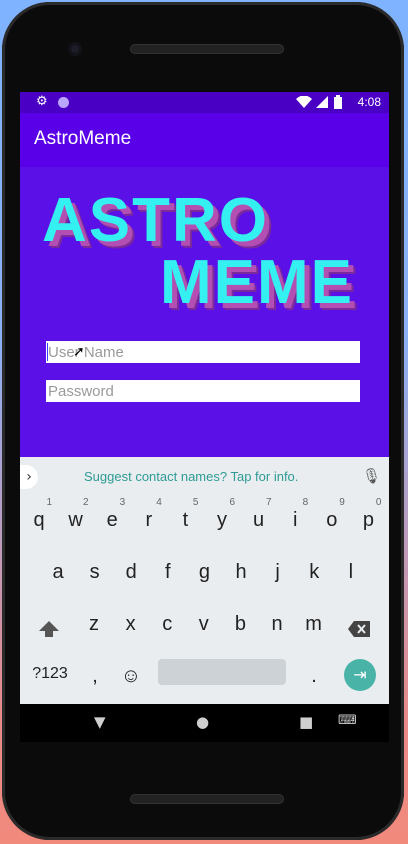 The image size is (408, 844). I want to click on battery-icon, so click(338, 102).